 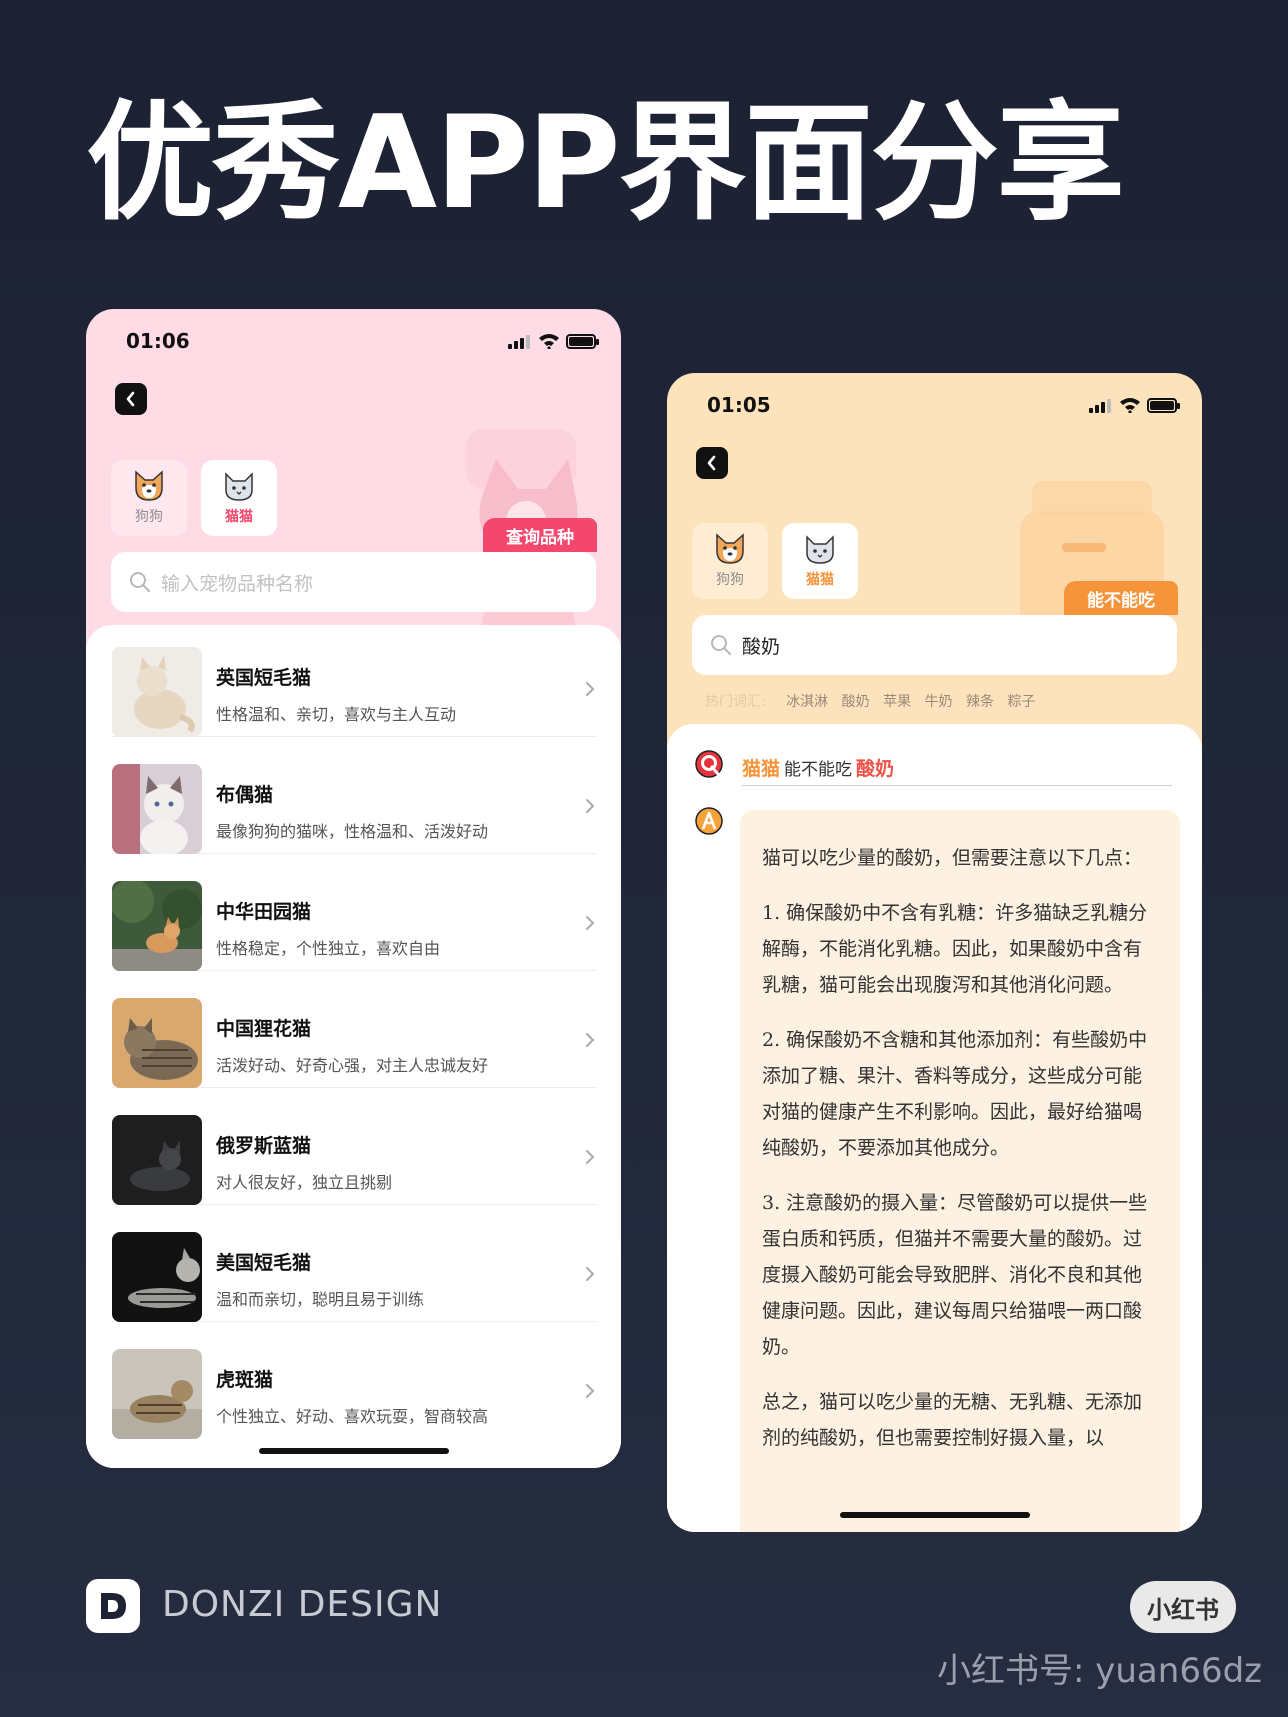 I want to click on search-placeholder: 输入宠物品种名称, so click(x=237, y=583).